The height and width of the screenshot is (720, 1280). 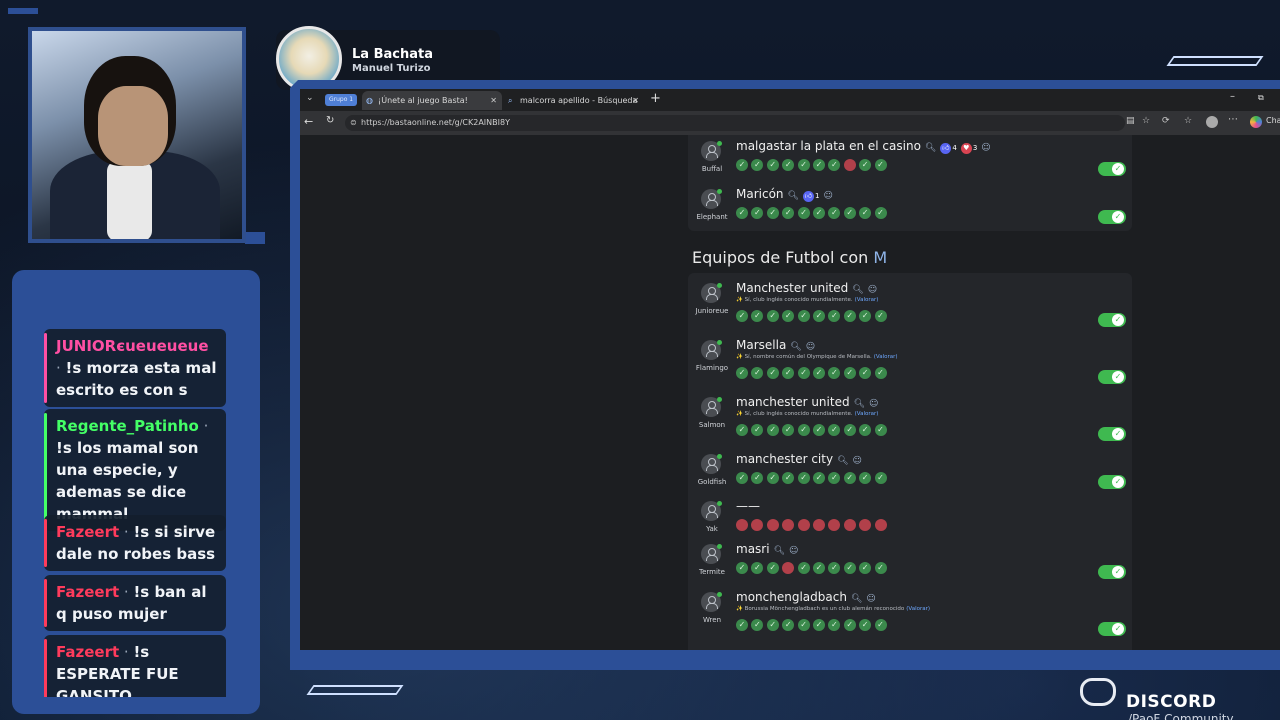 What do you see at coordinates (1146, 121) in the screenshot?
I see `favorite-star-icon: ☆` at bounding box center [1146, 121].